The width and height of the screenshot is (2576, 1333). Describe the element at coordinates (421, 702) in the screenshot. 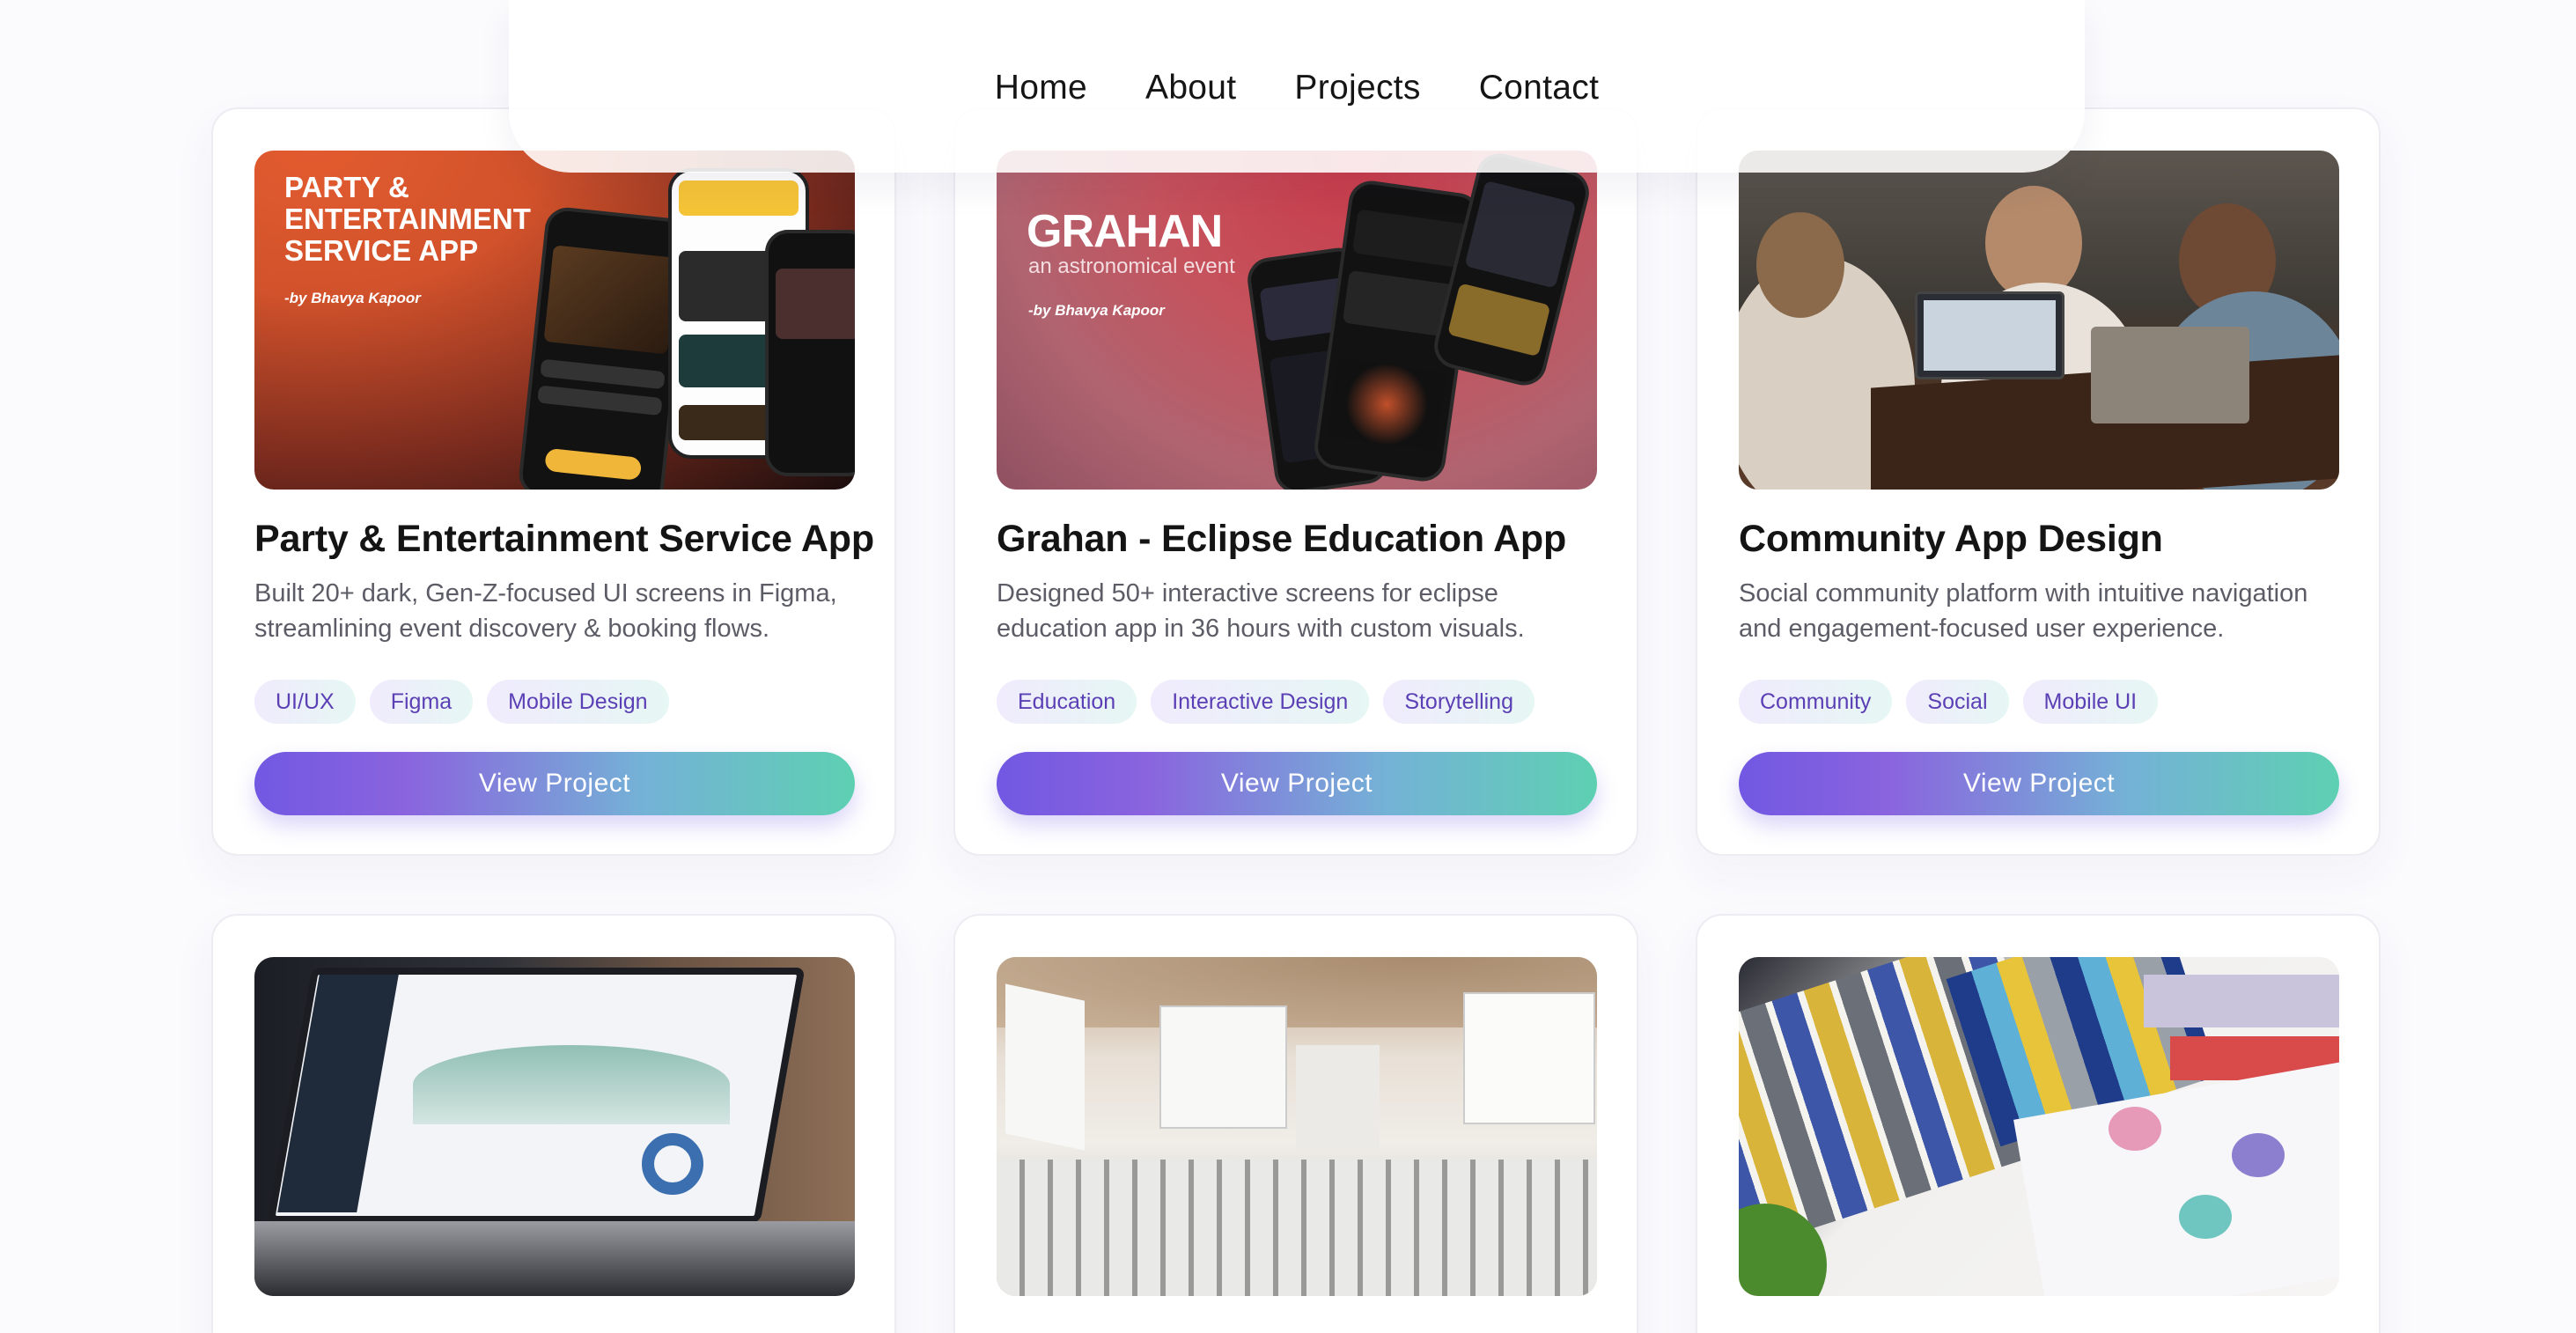

I see `tag: Figma` at that location.